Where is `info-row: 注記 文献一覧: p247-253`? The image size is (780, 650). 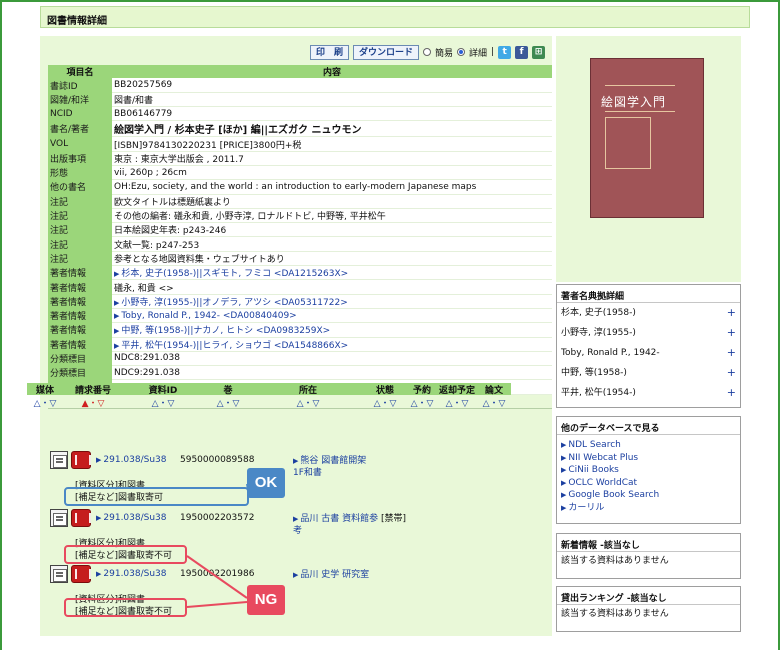 info-row: 注記 文献一覧: p247-253 is located at coordinates (300, 244).